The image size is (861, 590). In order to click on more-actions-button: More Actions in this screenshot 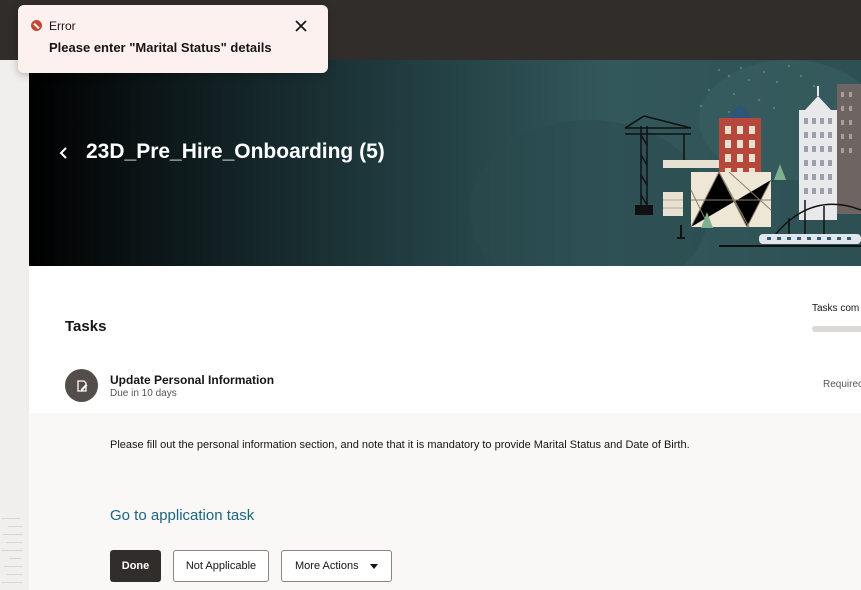, I will do `click(336, 566)`.